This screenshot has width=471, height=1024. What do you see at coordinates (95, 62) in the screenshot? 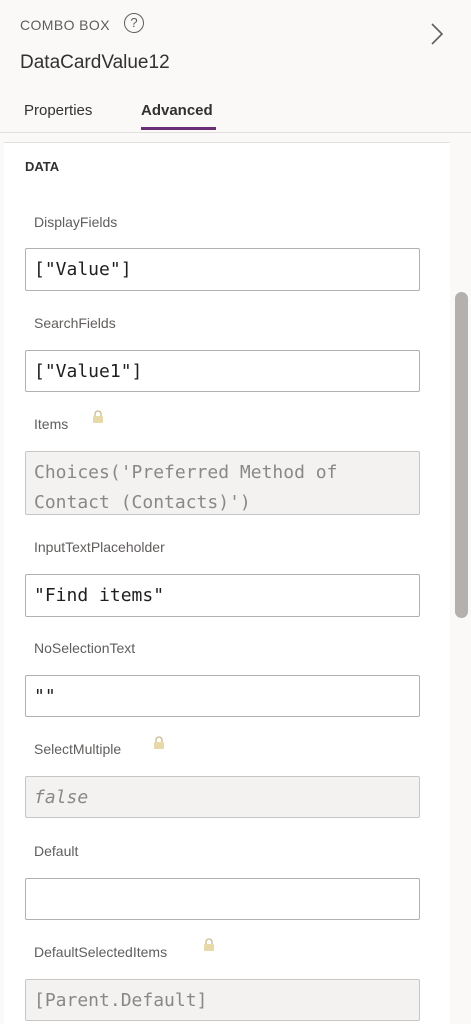
I see `control-name: DataCardValue12` at bounding box center [95, 62].